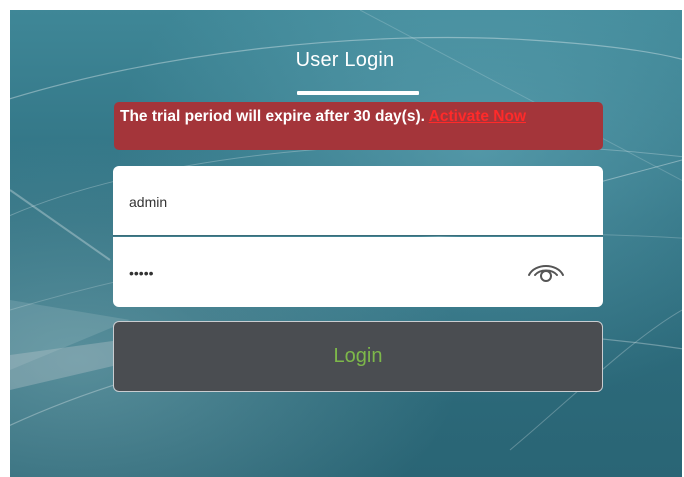 This screenshot has height=477, width=684. I want to click on password-field, so click(358, 273).